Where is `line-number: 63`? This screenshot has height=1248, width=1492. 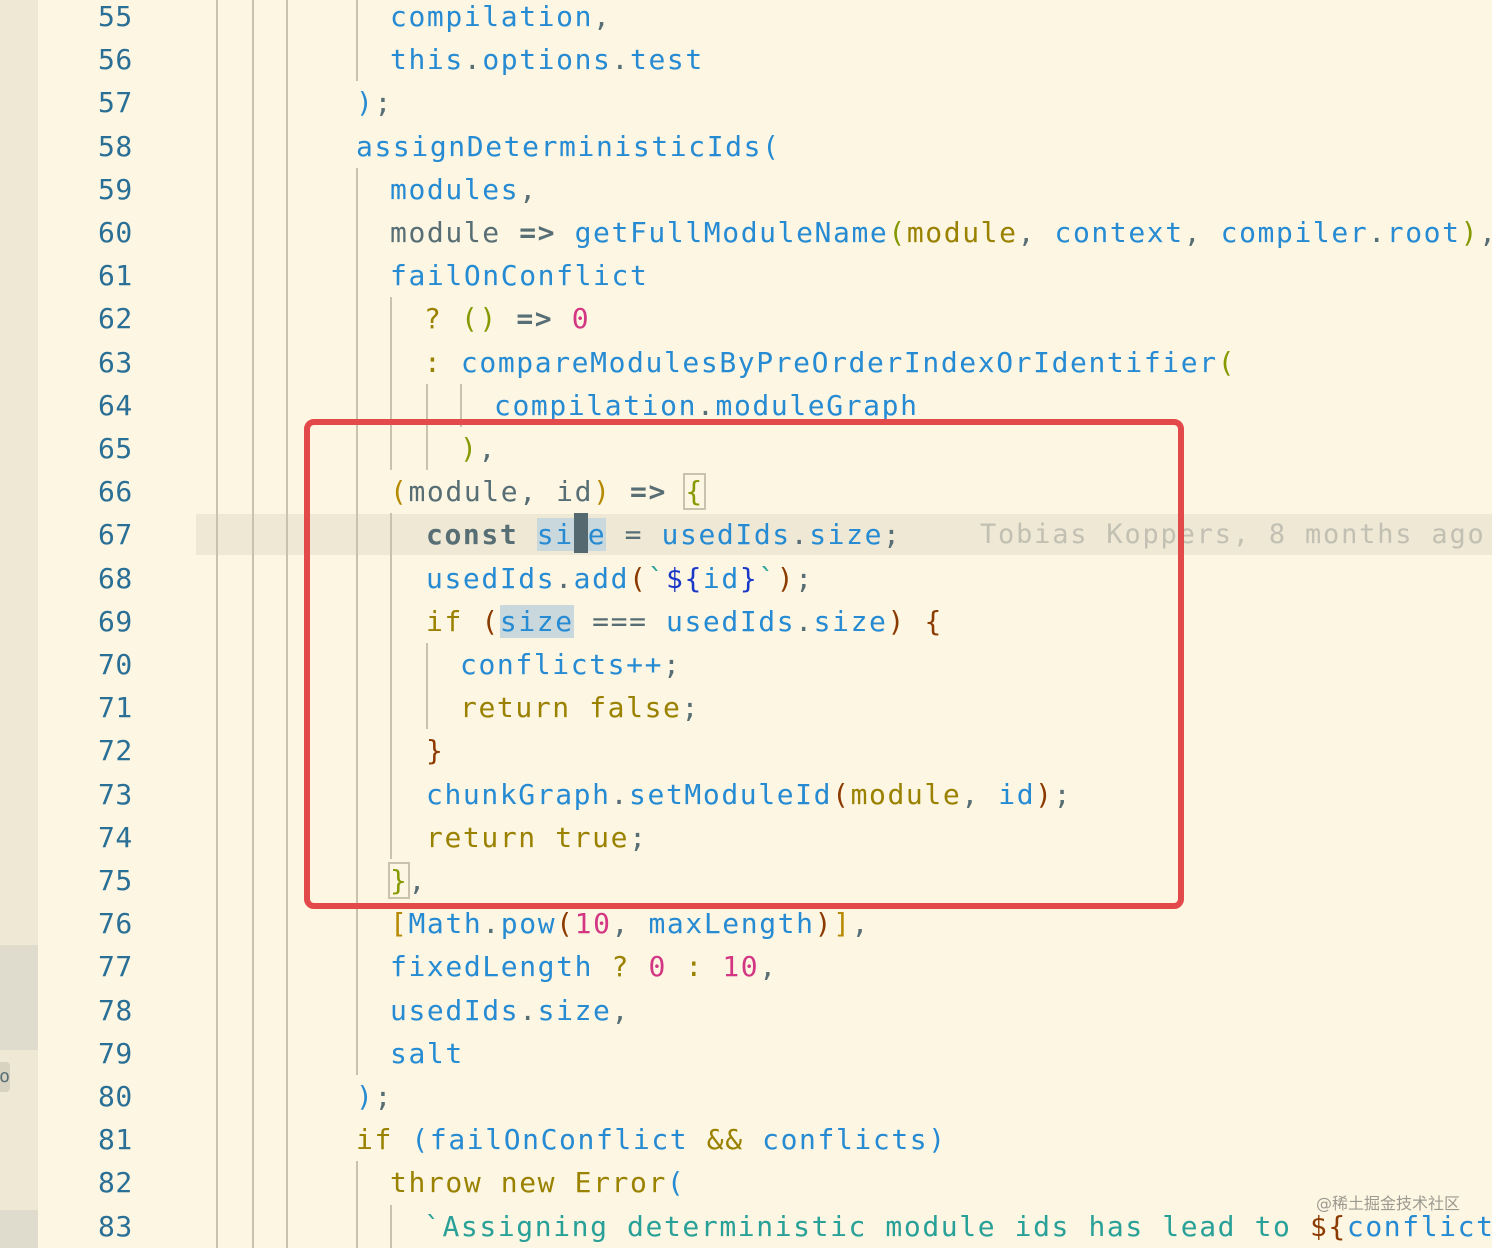
line-number: 63 is located at coordinates (128, 362).